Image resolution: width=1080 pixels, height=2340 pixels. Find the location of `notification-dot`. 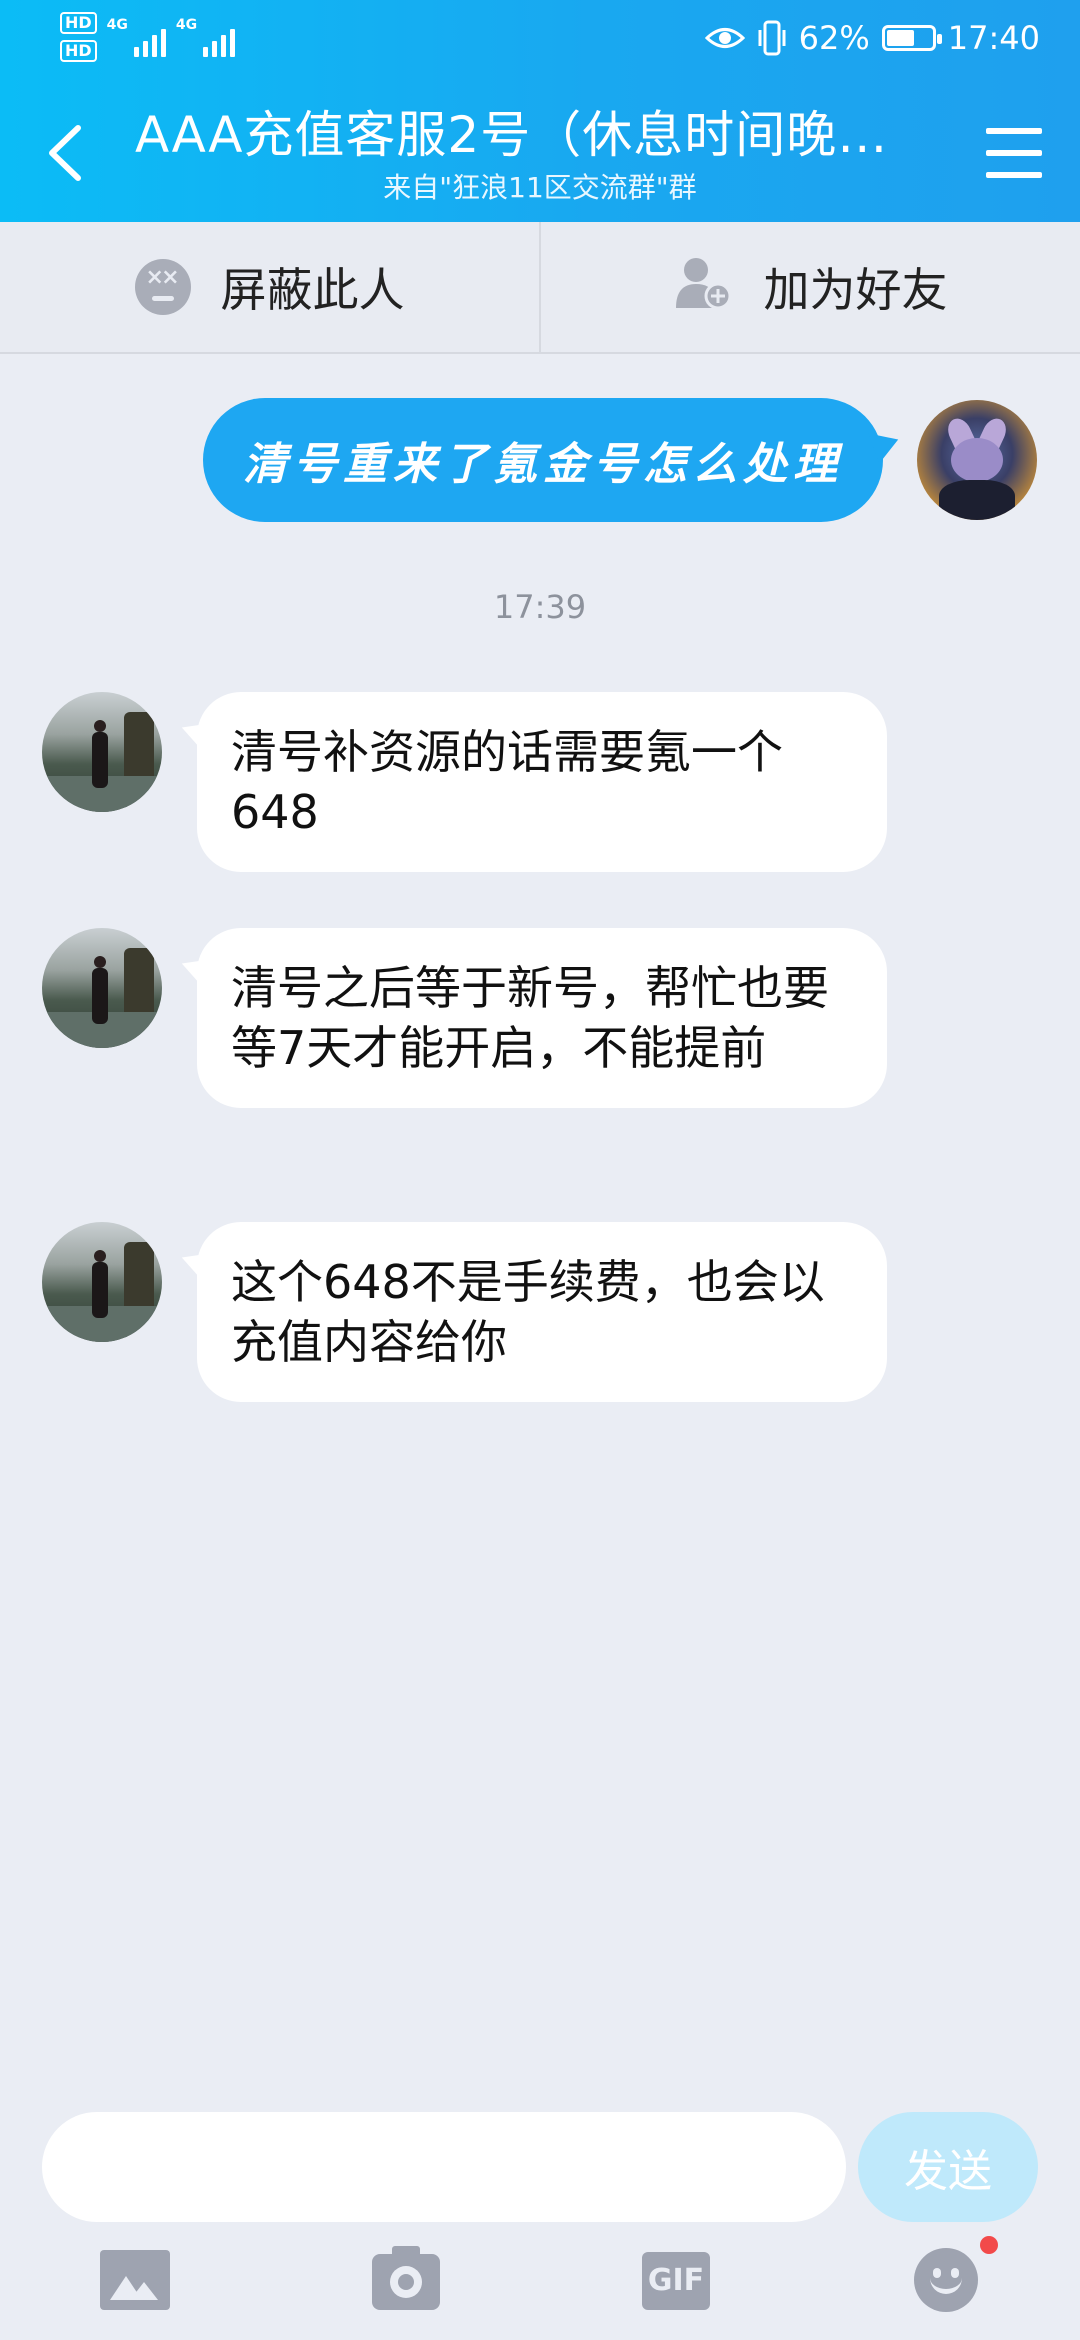

notification-dot is located at coordinates (989, 2245).